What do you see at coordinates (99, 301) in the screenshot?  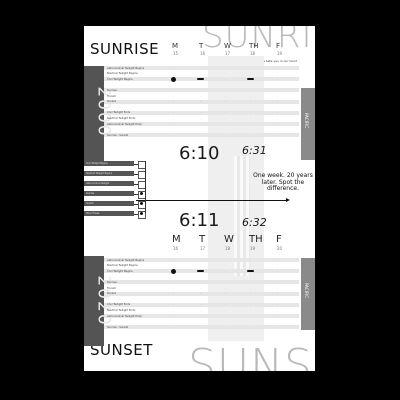 I see `year-bar-2020: 2020` at bounding box center [99, 301].